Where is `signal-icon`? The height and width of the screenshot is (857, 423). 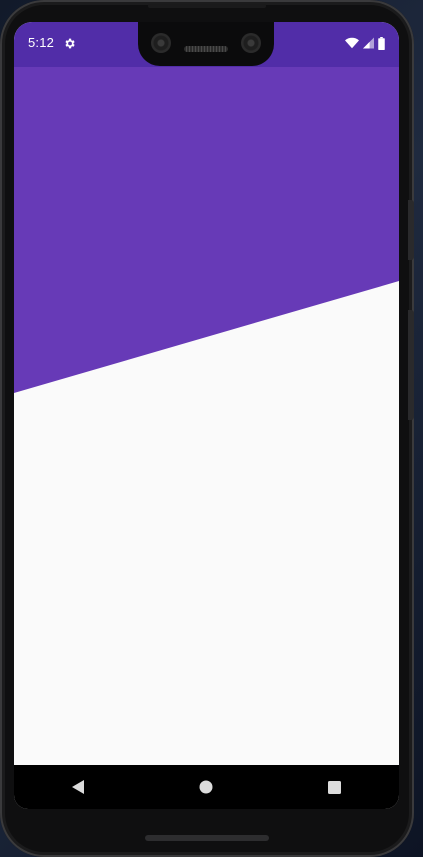 signal-icon is located at coordinates (368, 43).